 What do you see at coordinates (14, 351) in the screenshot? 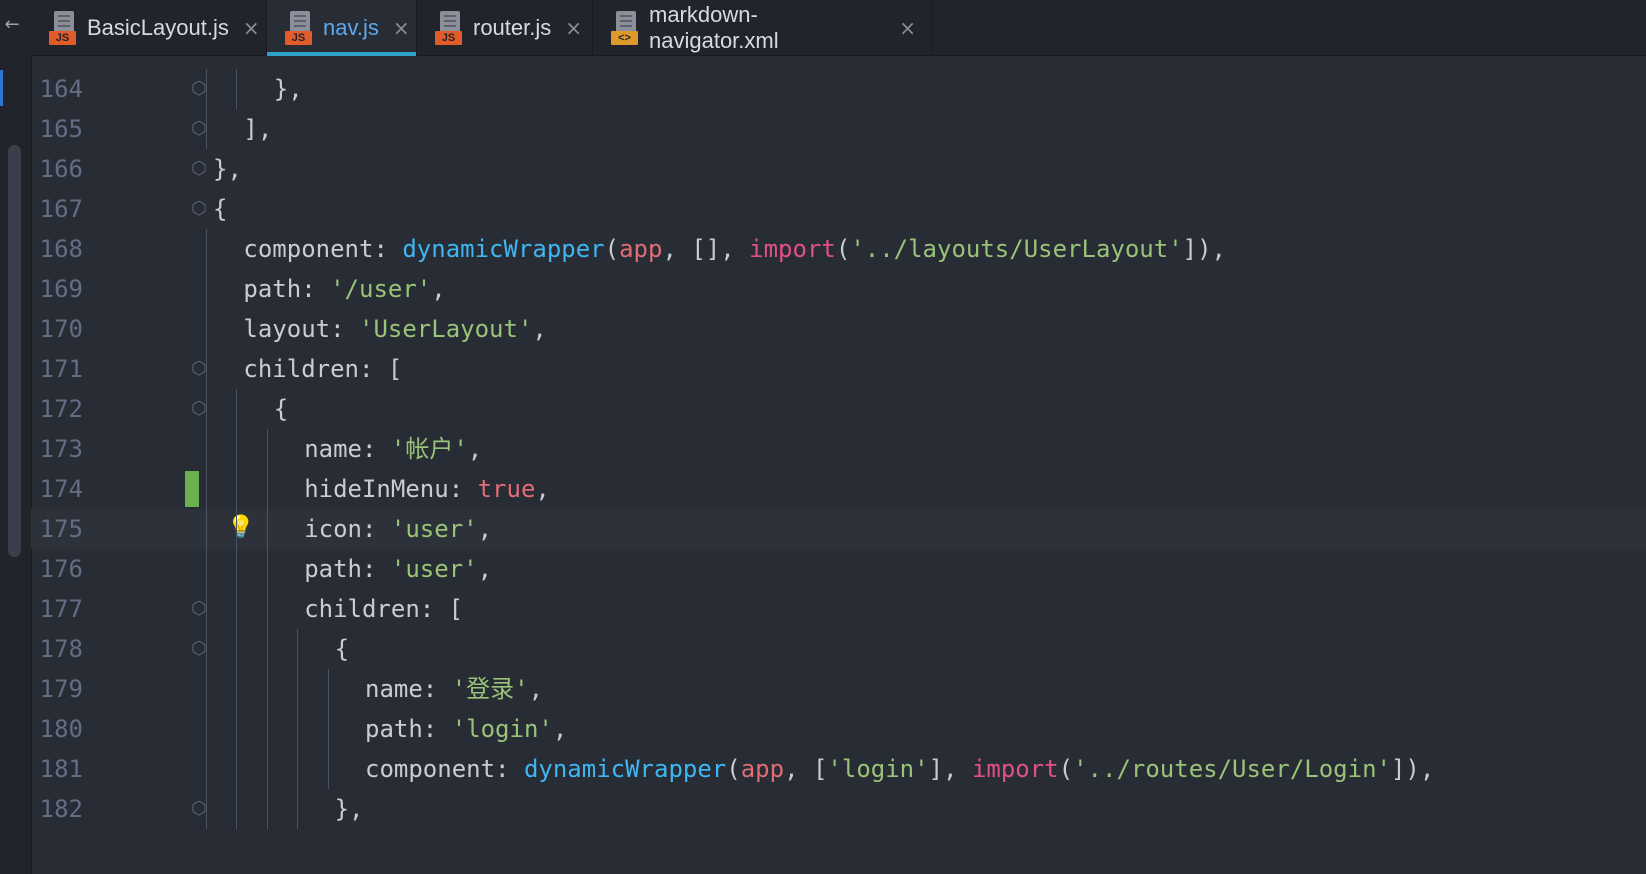
I see `vertical-scrollbar` at bounding box center [14, 351].